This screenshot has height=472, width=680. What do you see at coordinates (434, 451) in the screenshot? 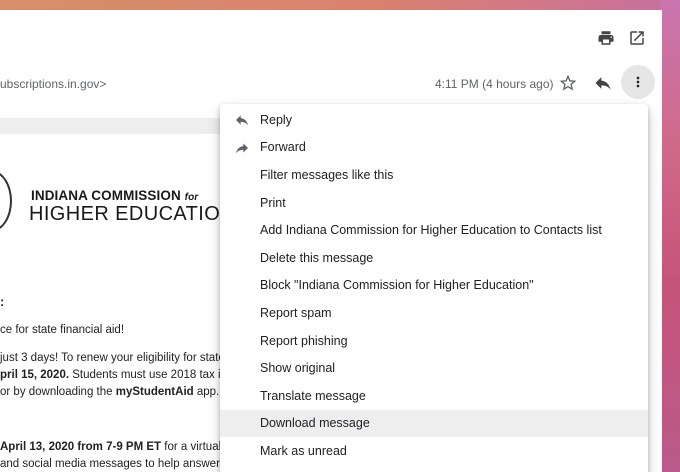
I see `menu-item-mark-unread: Mark as unread` at bounding box center [434, 451].